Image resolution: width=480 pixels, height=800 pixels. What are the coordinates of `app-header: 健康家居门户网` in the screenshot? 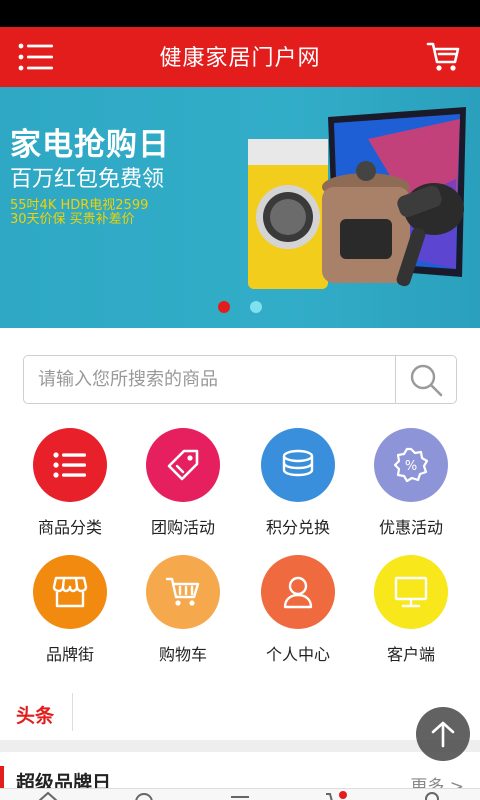 It's located at (240, 57).